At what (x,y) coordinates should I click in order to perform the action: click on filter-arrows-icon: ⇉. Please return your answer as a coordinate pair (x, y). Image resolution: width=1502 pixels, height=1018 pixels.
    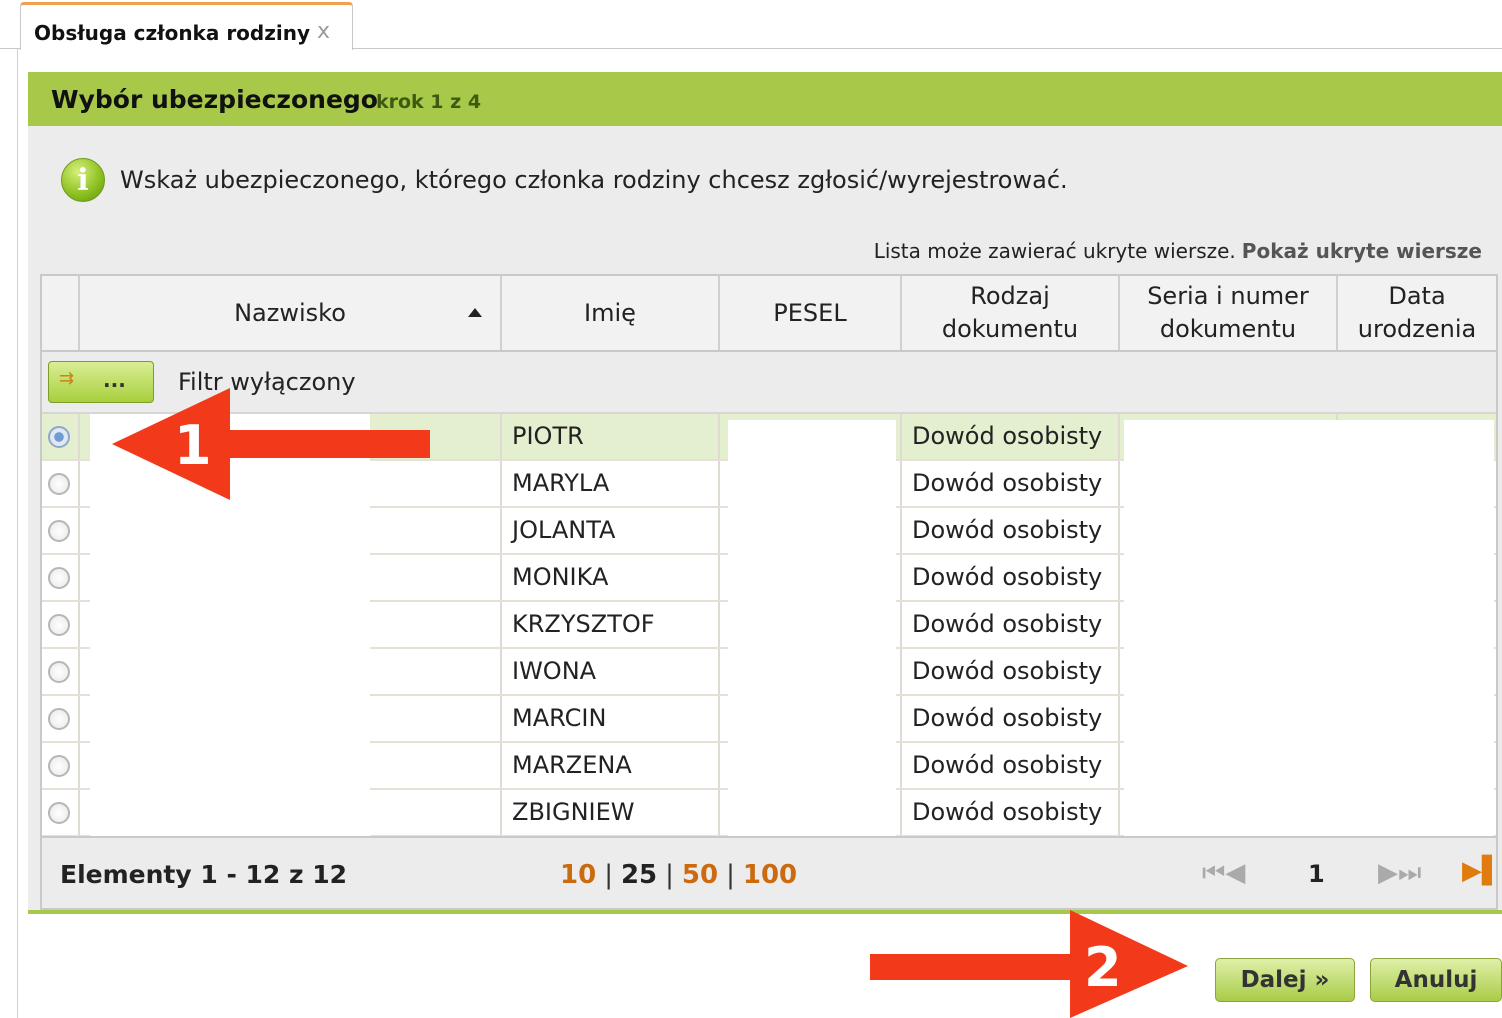
    Looking at the image, I should click on (67, 378).